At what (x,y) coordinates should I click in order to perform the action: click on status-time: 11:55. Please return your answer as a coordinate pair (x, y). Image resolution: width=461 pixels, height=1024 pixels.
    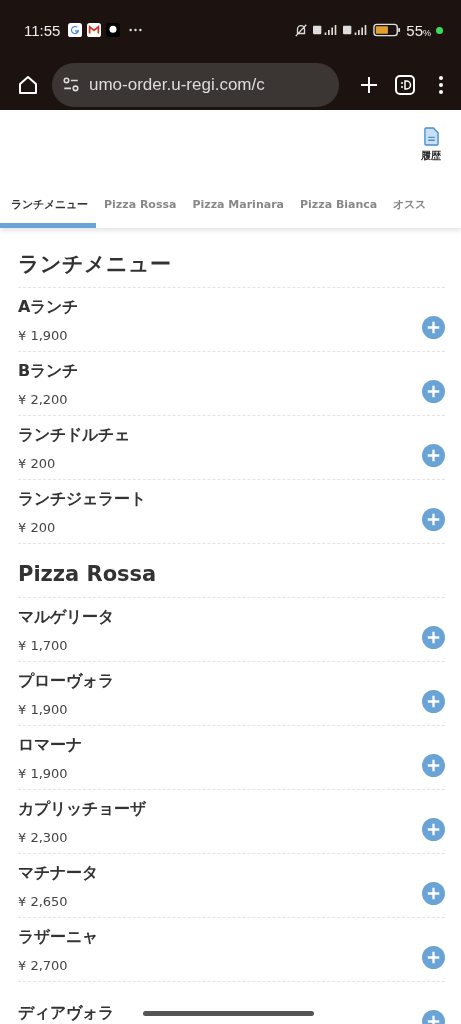
    Looking at the image, I should click on (42, 30).